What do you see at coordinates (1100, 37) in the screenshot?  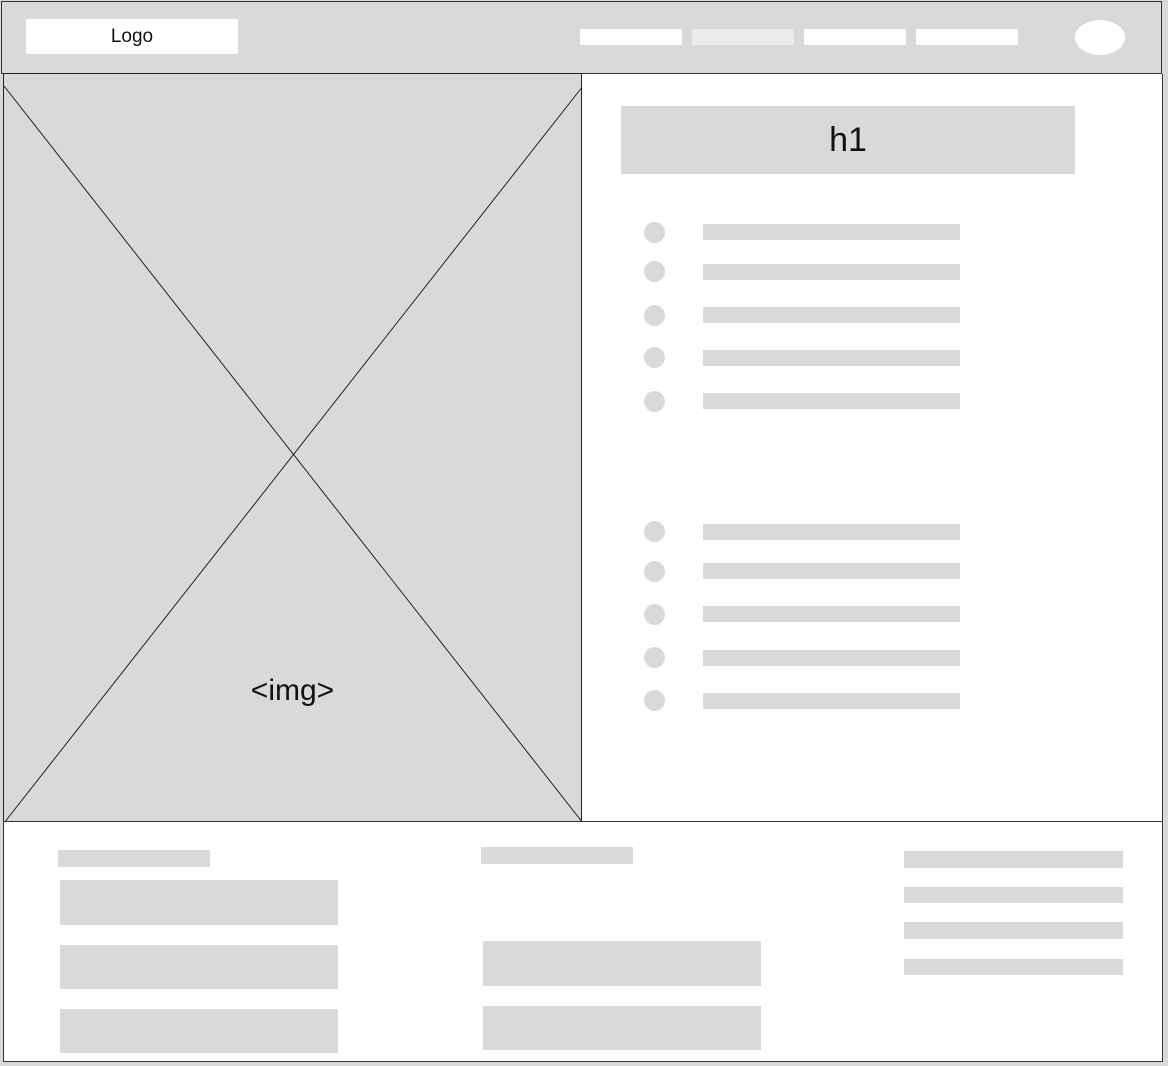 I see `avatar` at bounding box center [1100, 37].